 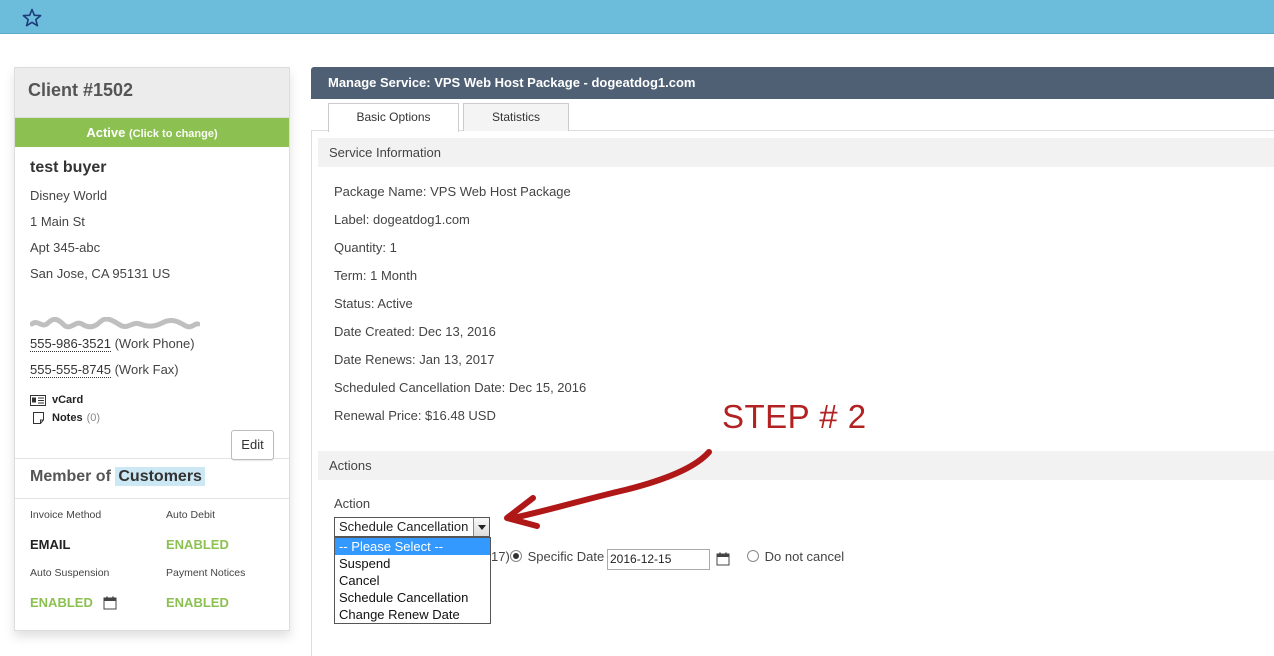 What do you see at coordinates (412, 614) in the screenshot?
I see `action-option: Change Renew Date` at bounding box center [412, 614].